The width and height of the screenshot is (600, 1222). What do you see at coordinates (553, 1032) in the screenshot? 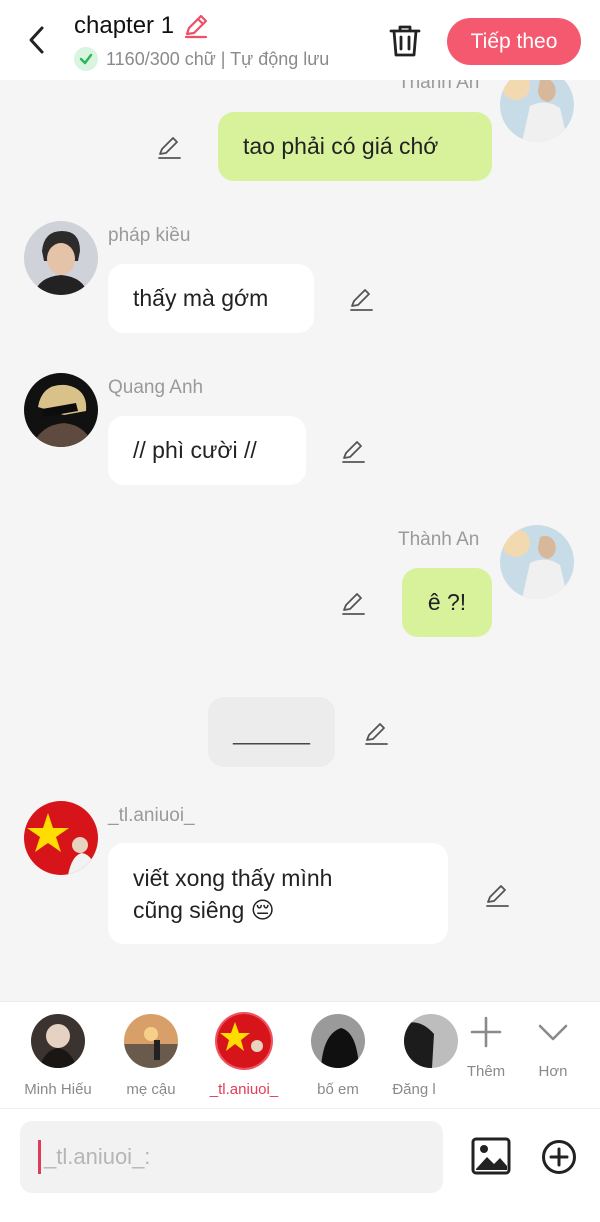
I see `chevron-down-icon` at bounding box center [553, 1032].